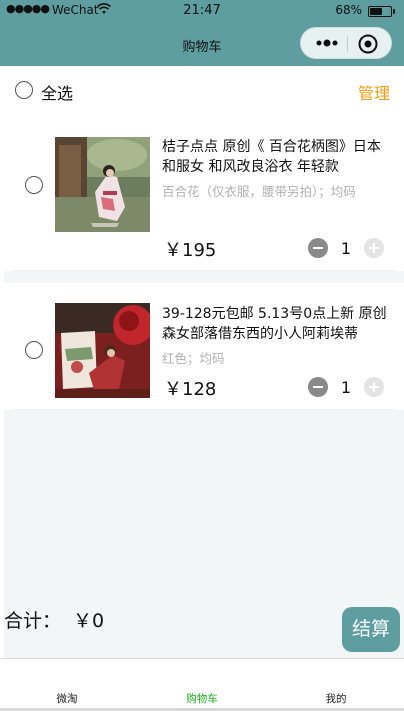 The width and height of the screenshot is (404, 711). Describe the element at coordinates (348, 10) in the screenshot. I see `battery-percent: 68%` at that location.